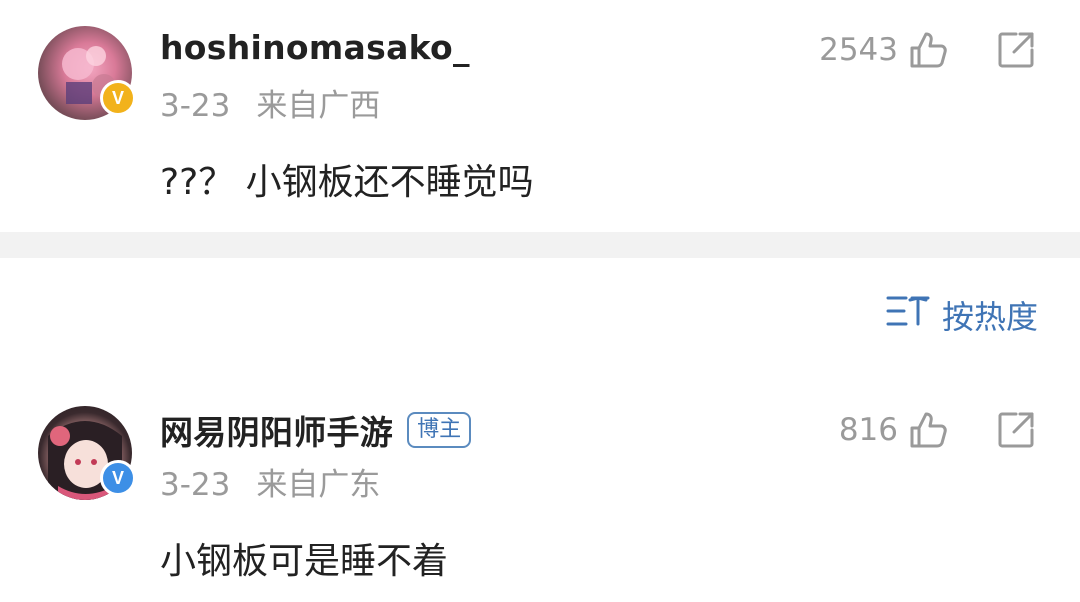  I want to click on like-count: 2543, so click(858, 50).